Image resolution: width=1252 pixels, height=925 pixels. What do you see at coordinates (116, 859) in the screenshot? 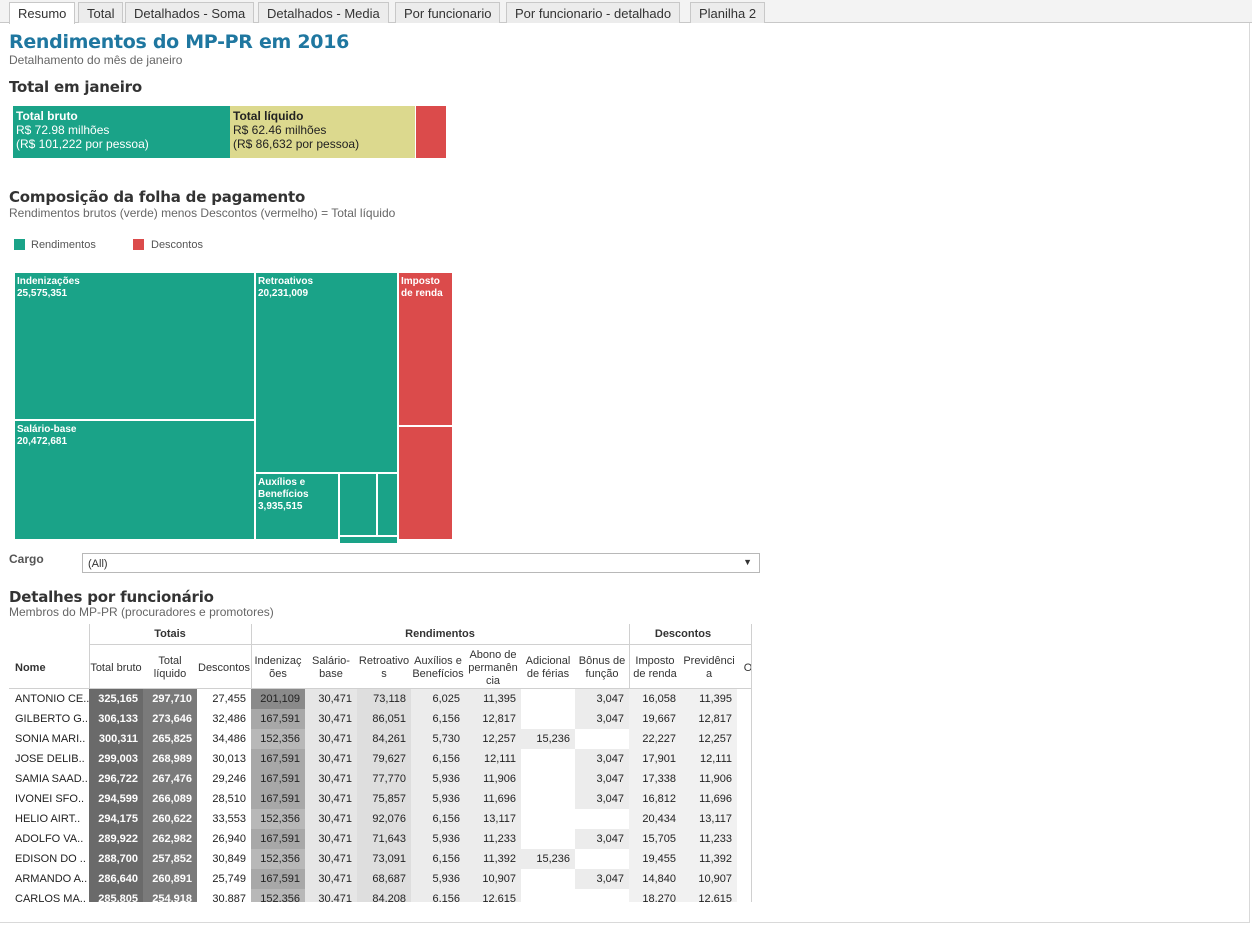
I see `table-cell-total-bruto: 288,700` at bounding box center [116, 859].